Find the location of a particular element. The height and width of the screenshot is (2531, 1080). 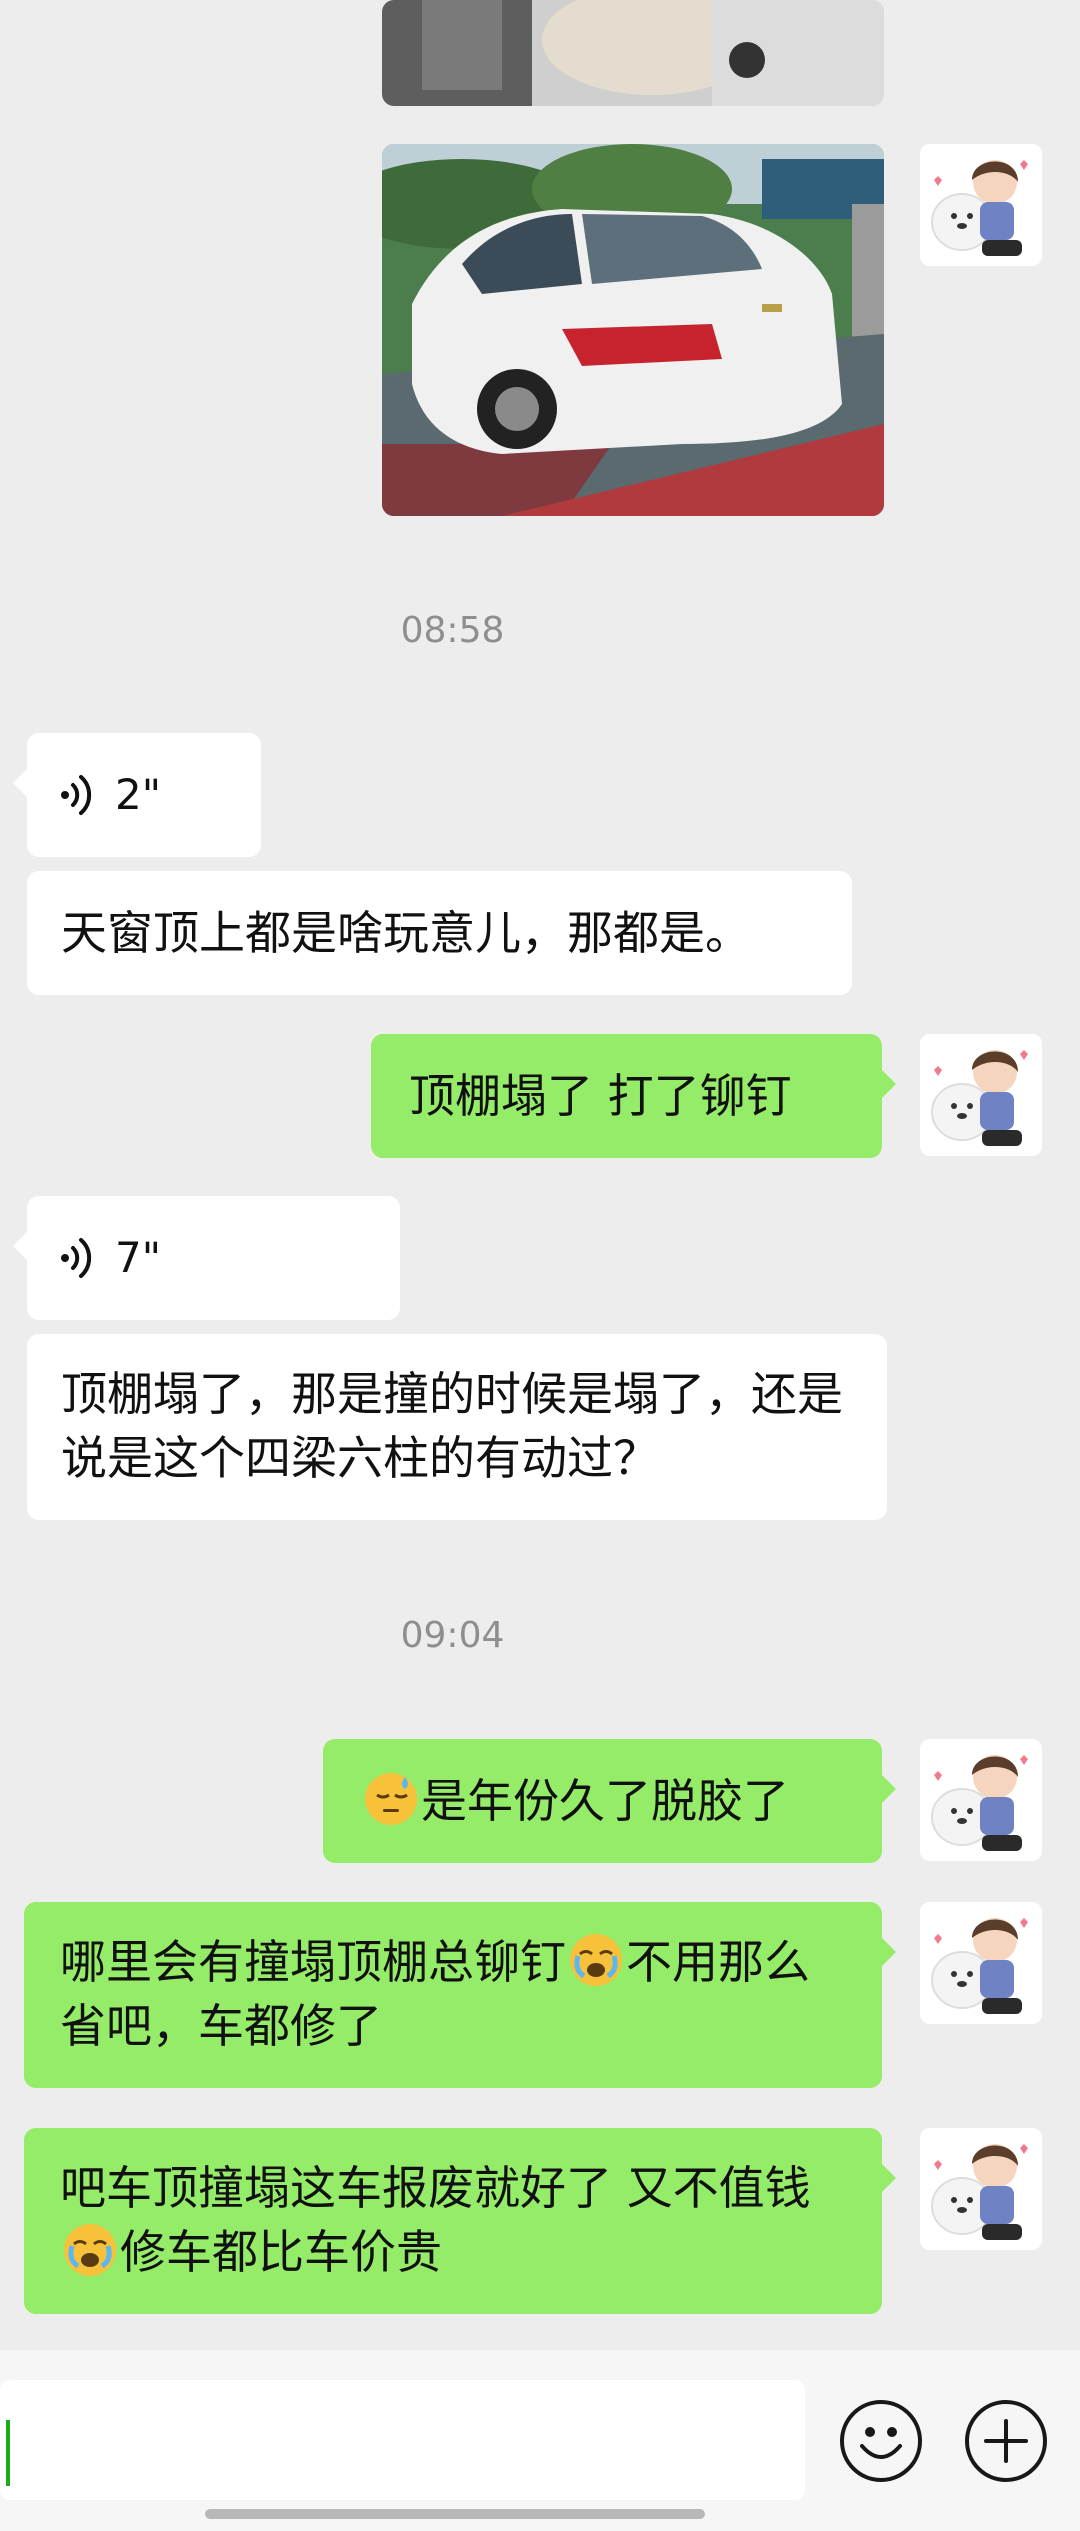

message-text: 哪里会有撞塌顶棚总铆钉 is located at coordinates (313, 1962).